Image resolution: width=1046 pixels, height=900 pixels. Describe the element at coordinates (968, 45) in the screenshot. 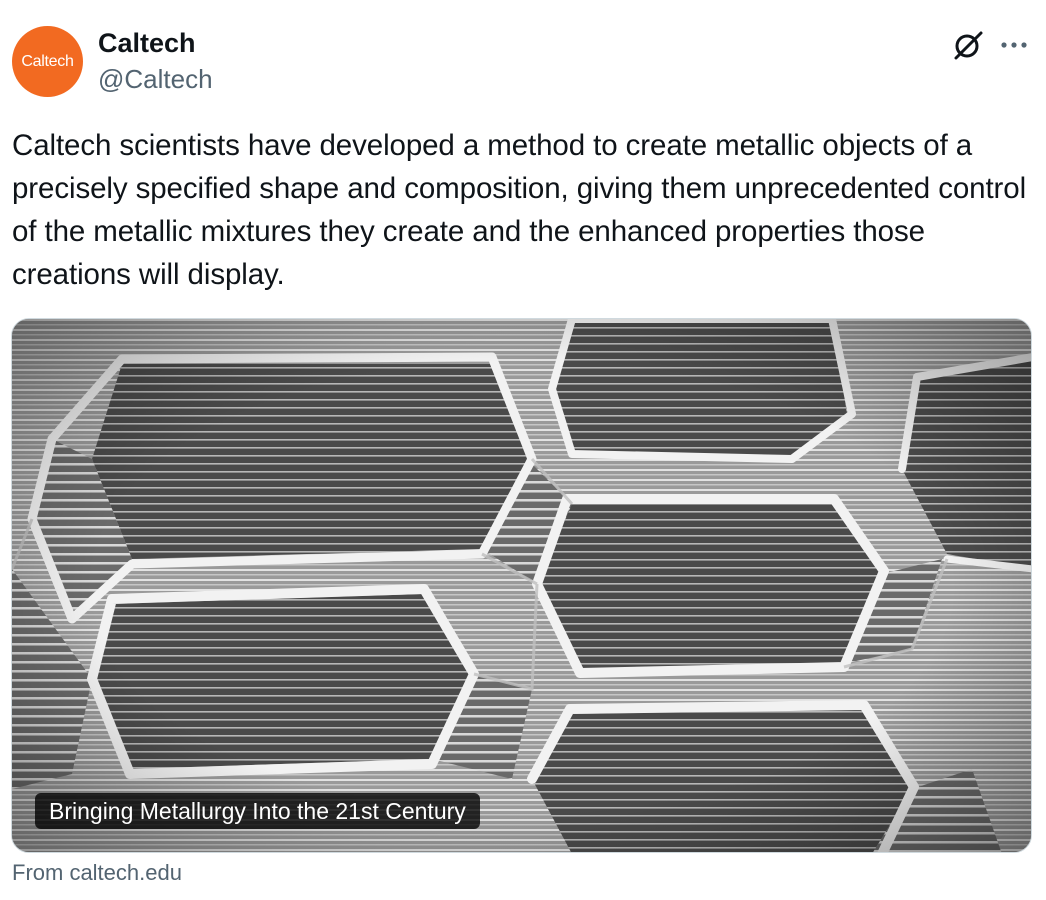

I see `grok-icon` at that location.